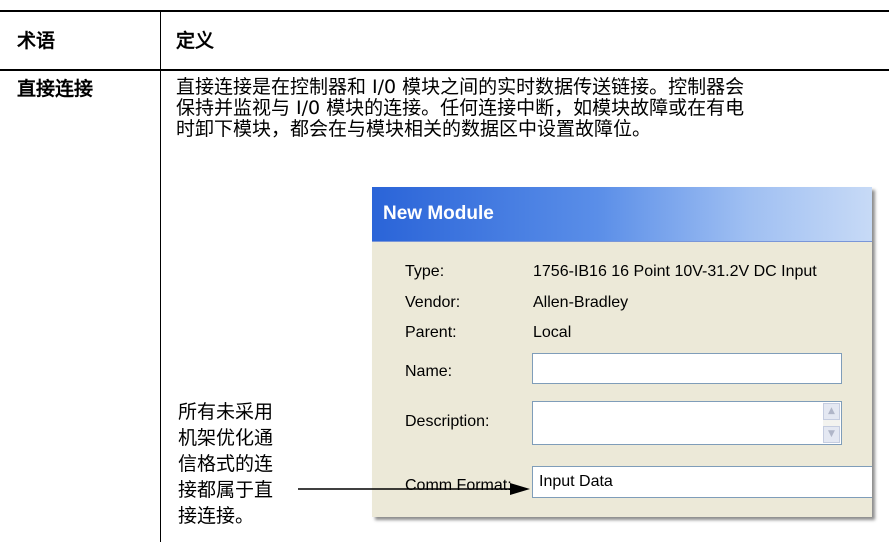  What do you see at coordinates (831, 411) in the screenshot?
I see `scroll-up-icon: ▲` at bounding box center [831, 411].